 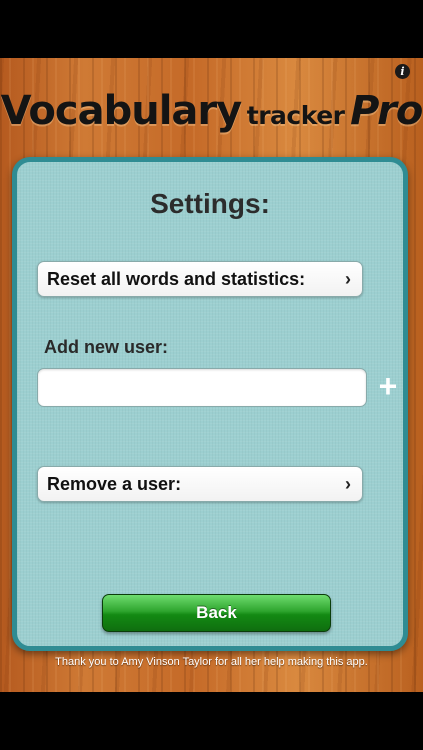 I want to click on app-title: Vocabulary tracker Pro, so click(x=211, y=111).